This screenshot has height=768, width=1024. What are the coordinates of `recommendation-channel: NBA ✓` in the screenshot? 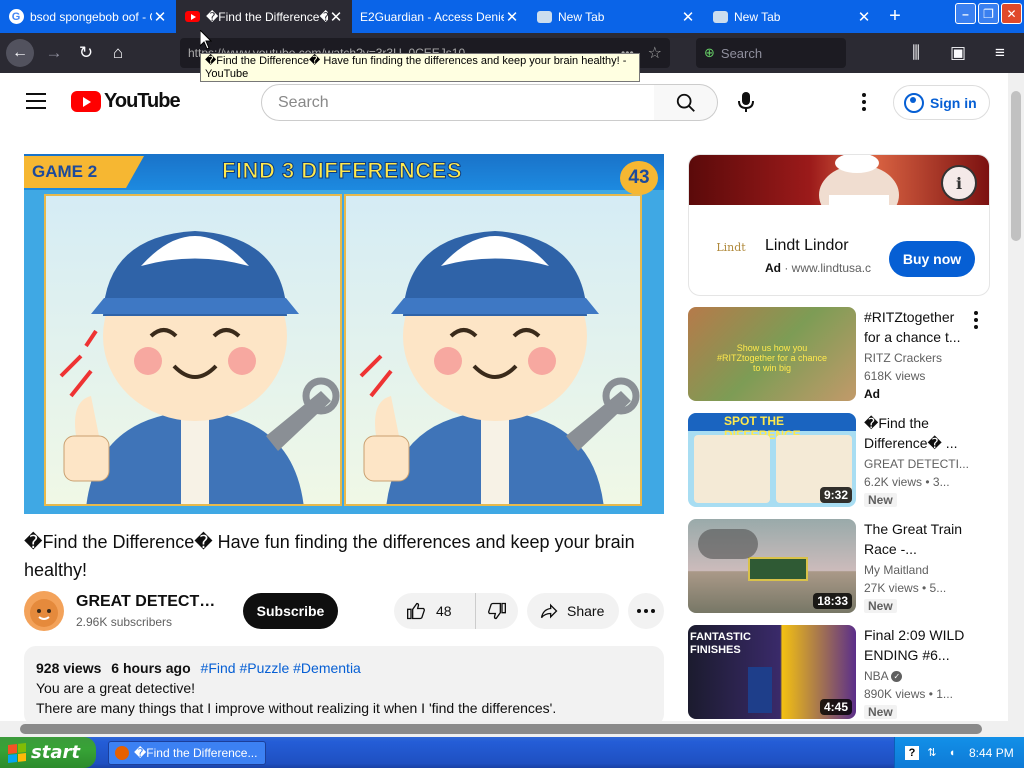 It's located at (920, 676).